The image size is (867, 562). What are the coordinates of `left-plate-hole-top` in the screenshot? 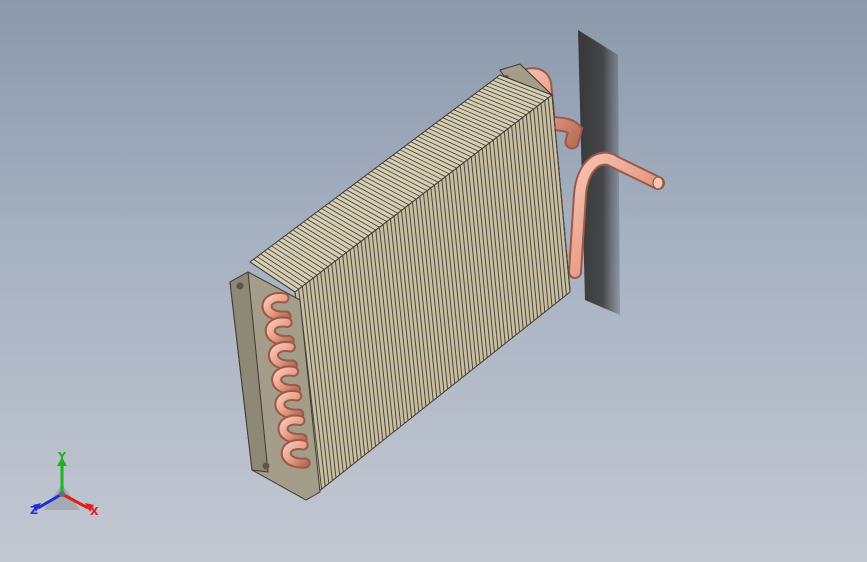 It's located at (240, 286).